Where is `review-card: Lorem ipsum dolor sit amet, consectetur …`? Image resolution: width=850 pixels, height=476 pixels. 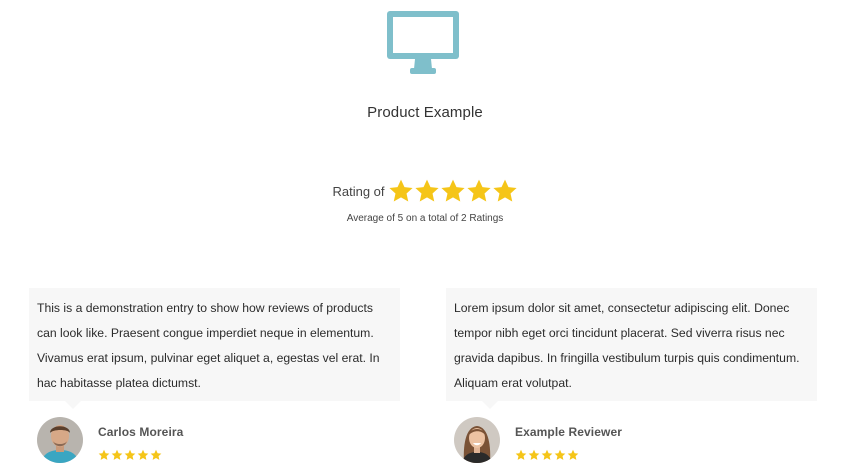 review-card: Lorem ipsum dolor sit amet, consectetur … is located at coordinates (631, 348).